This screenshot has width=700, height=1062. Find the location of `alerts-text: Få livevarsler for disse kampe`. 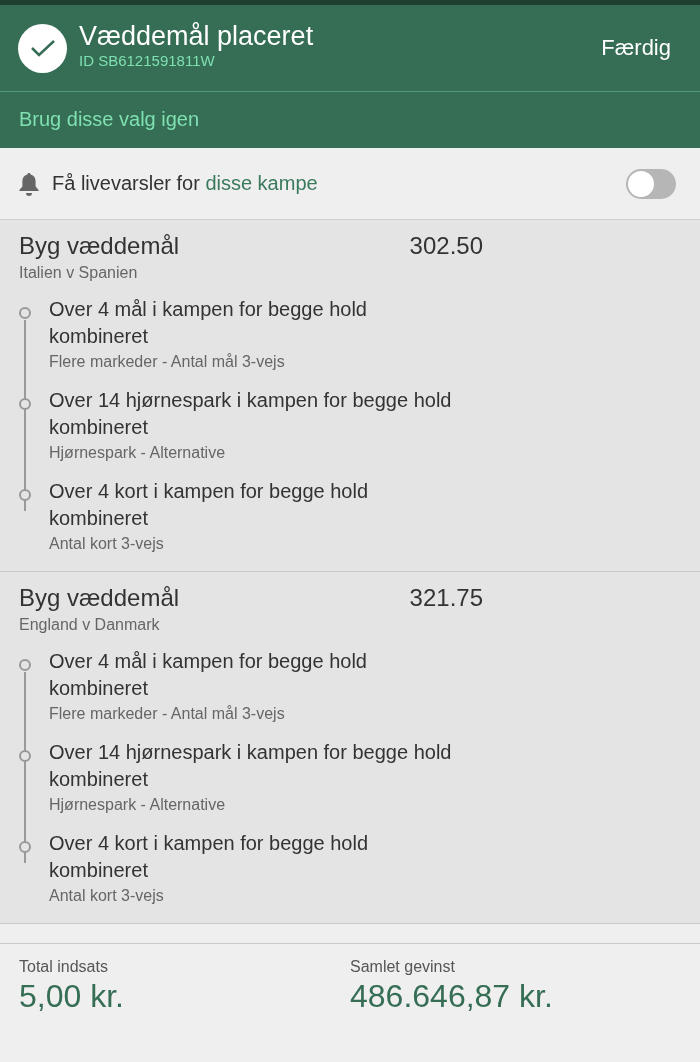

alerts-text: Få livevarsler for disse kampe is located at coordinates (185, 183).